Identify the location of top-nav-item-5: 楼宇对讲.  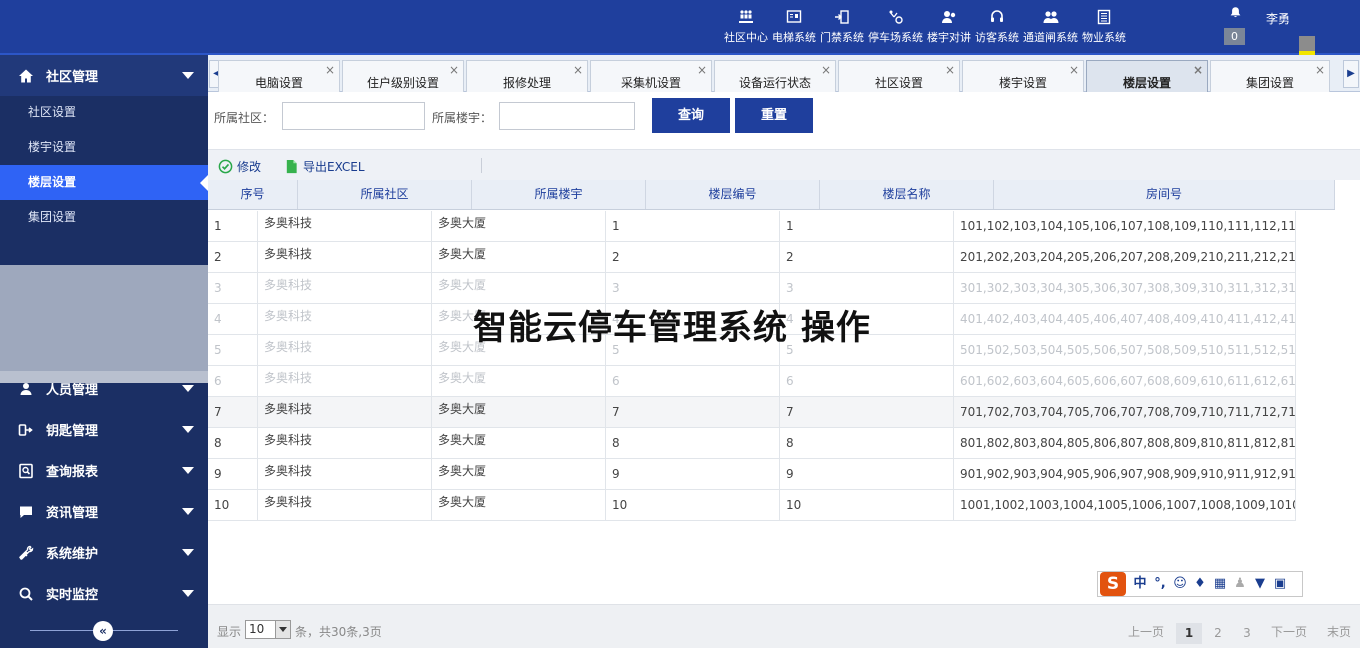
(949, 26).